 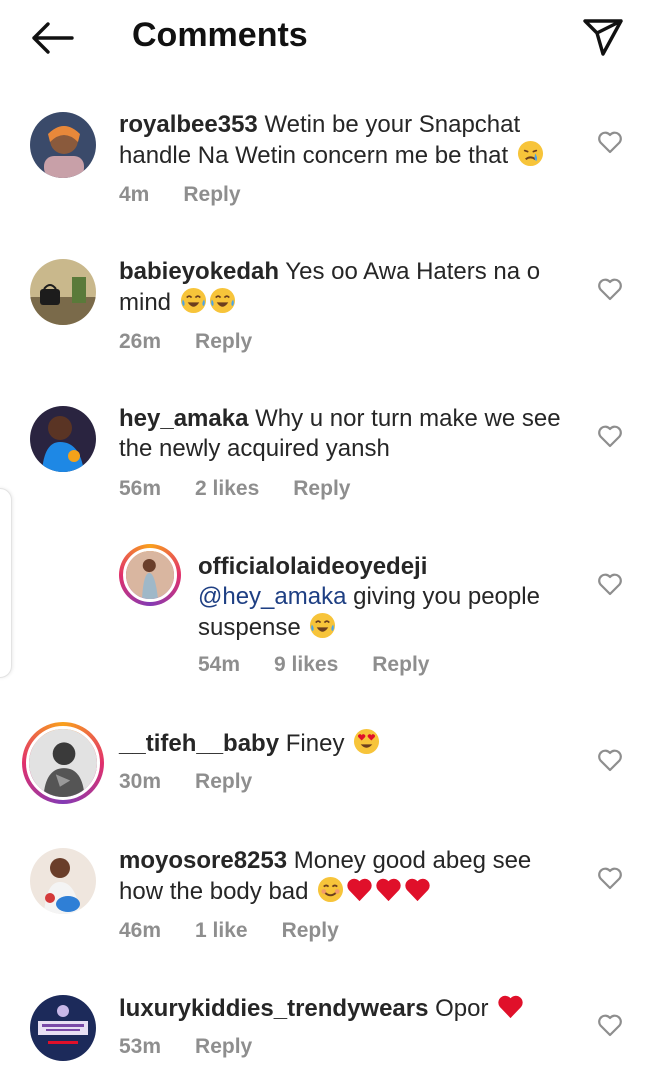 I want to click on comment-text: __tifeh__baby Finey, so click(x=249, y=743).